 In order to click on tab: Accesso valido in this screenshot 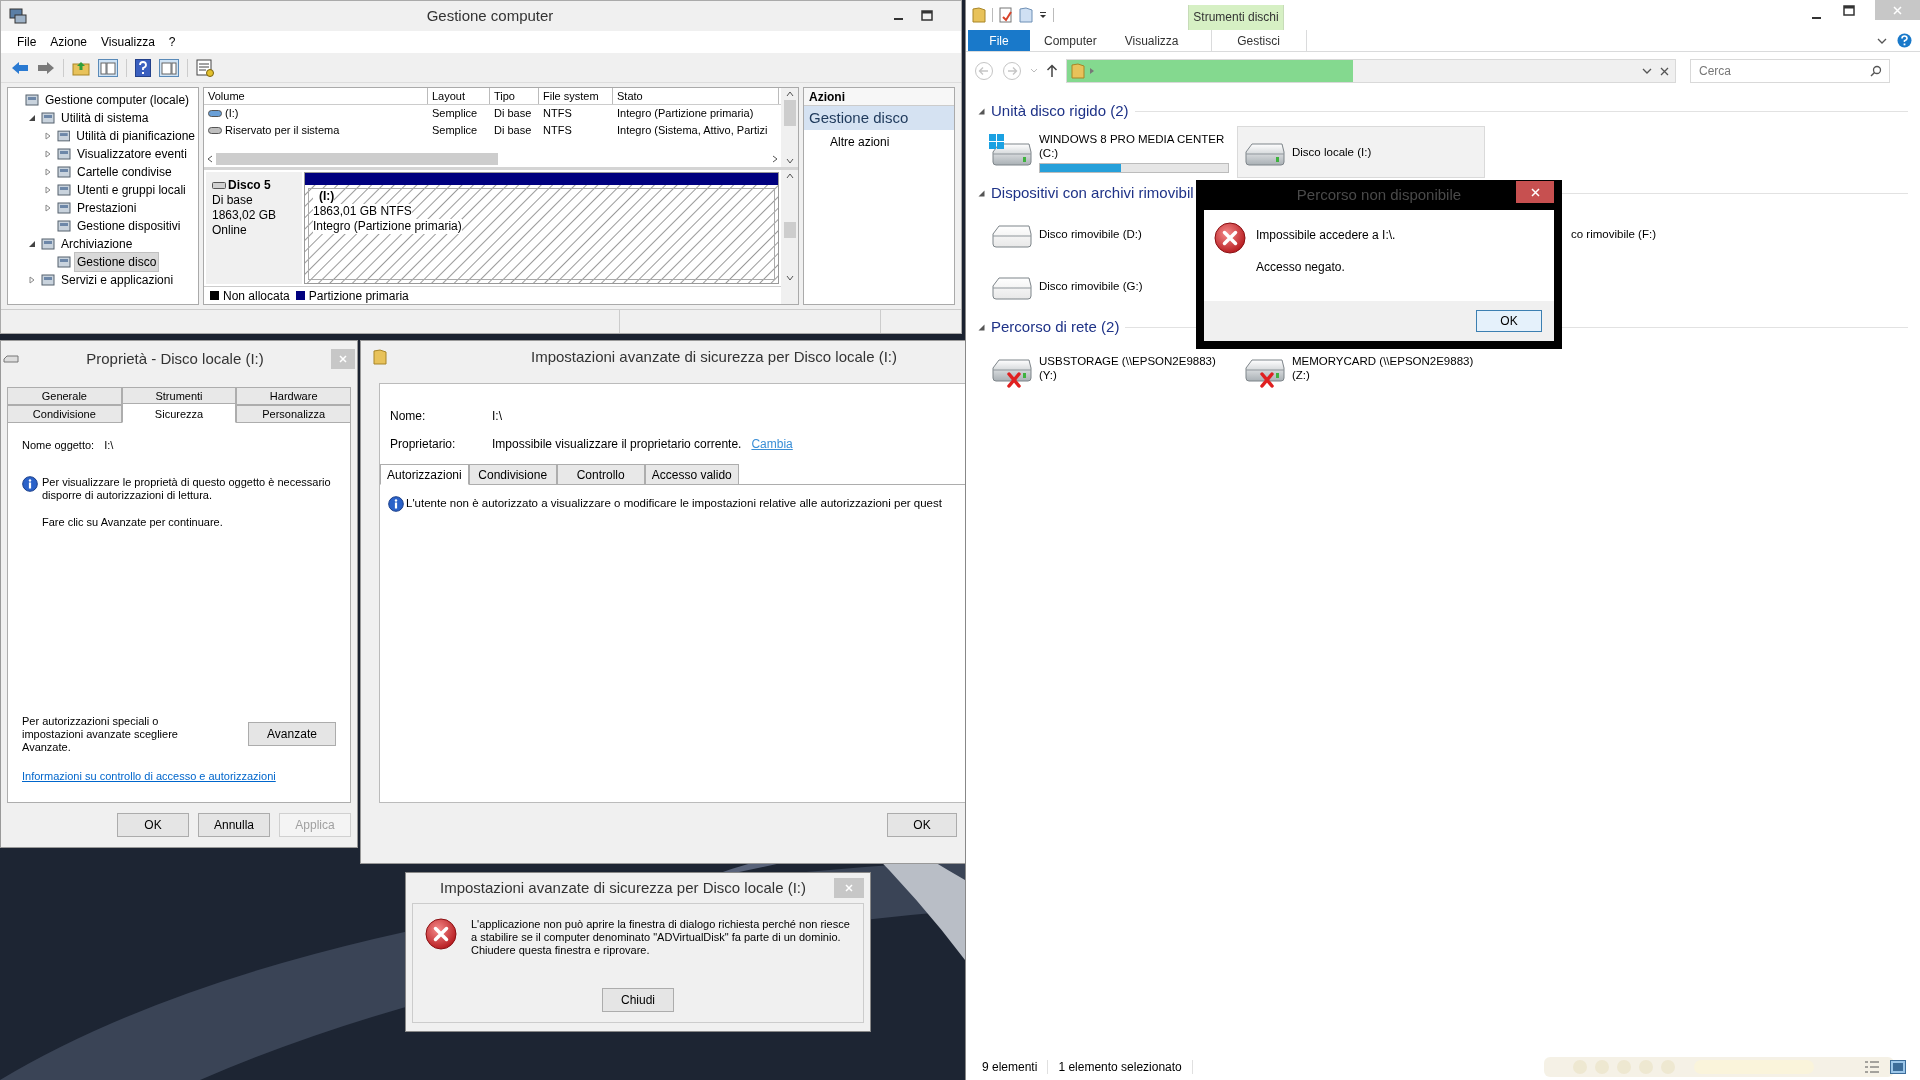, I will do `click(691, 474)`.